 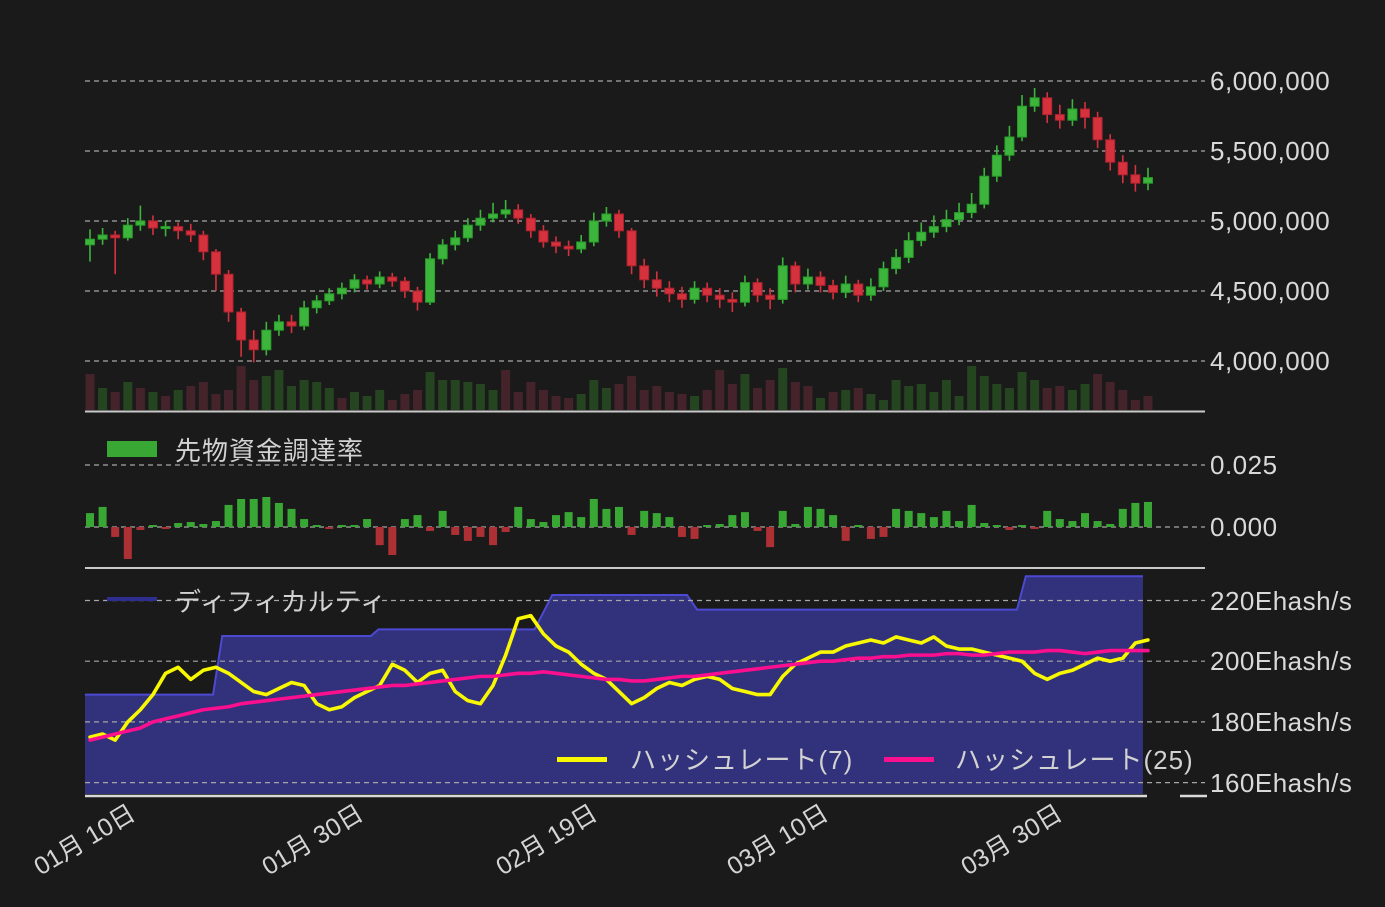 I want to click on funding-axis-label: 0.025, so click(x=1244, y=465).